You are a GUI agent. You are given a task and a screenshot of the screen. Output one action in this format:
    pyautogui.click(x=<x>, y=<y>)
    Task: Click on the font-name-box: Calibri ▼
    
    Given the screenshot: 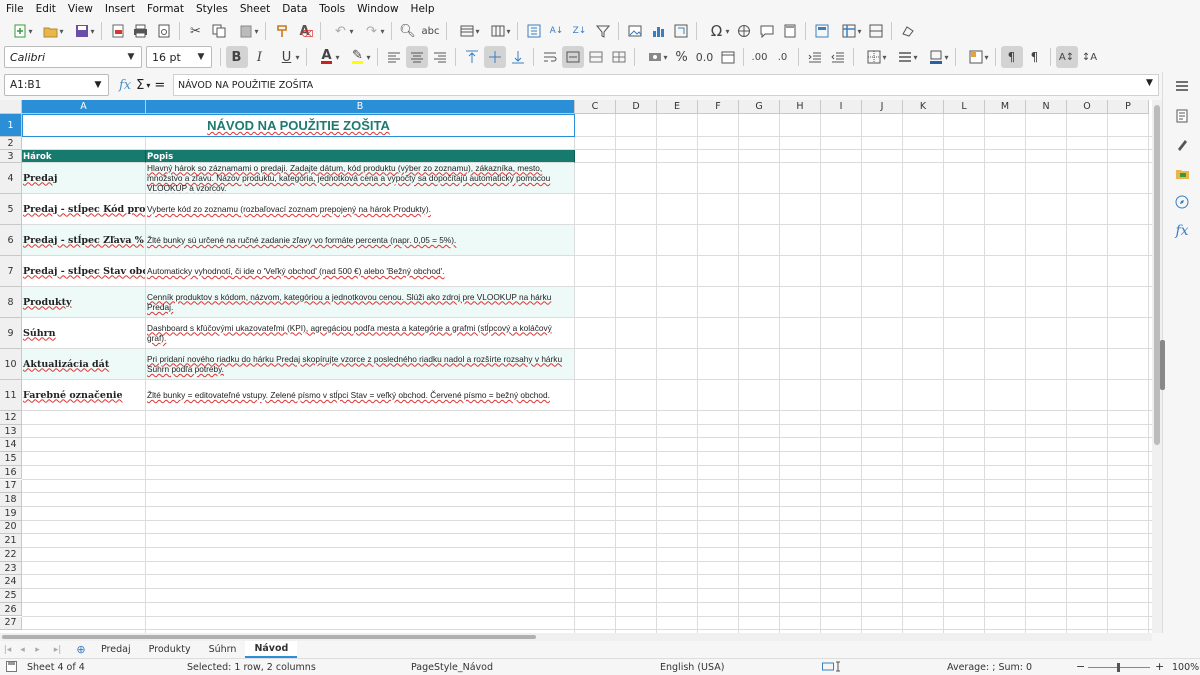 What is the action you would take?
    pyautogui.click(x=73, y=57)
    